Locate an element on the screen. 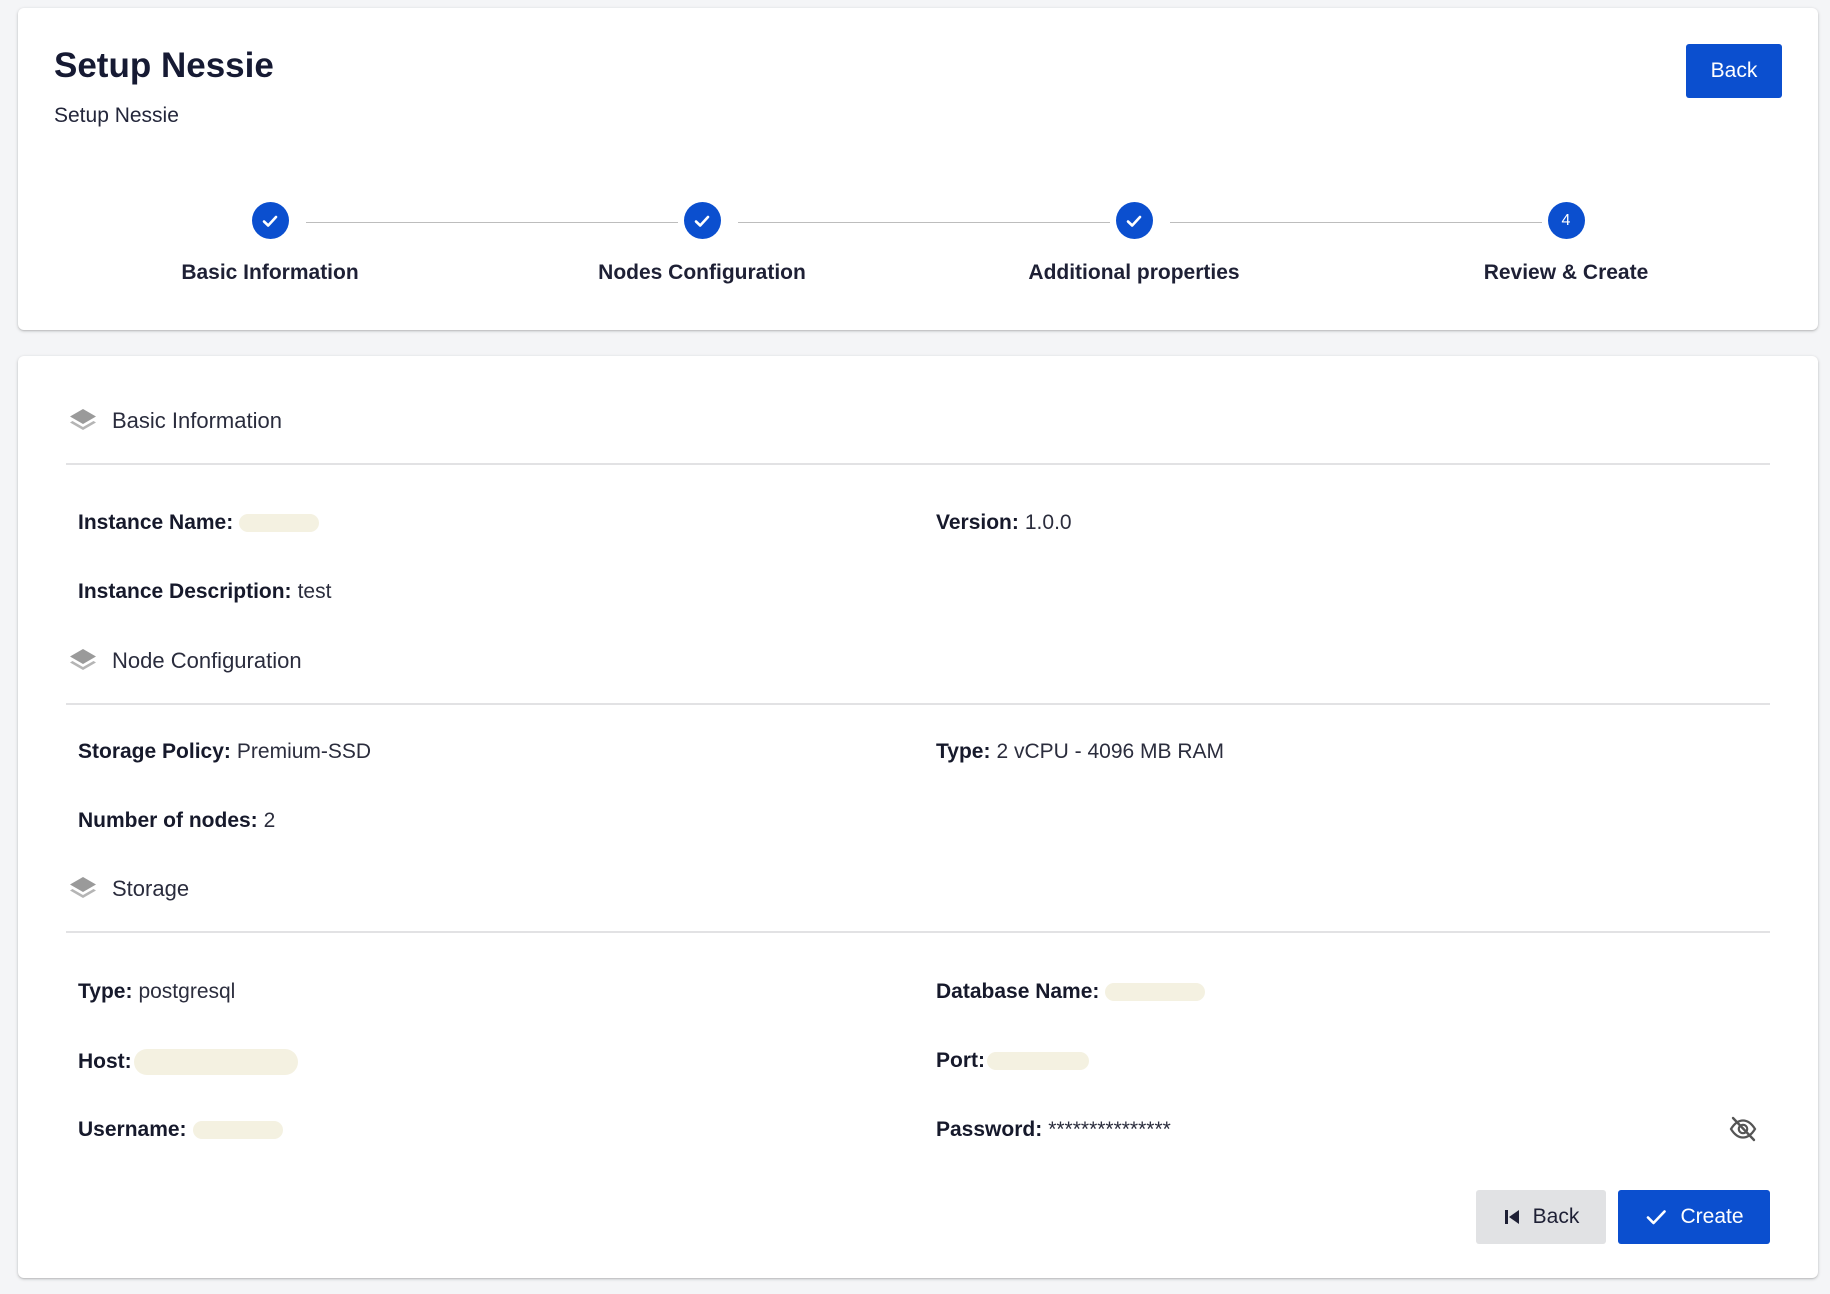 Image resolution: width=1830 pixels, height=1294 pixels. field-number-of-nodes: Number of nodes: 2 is located at coordinates (176, 821).